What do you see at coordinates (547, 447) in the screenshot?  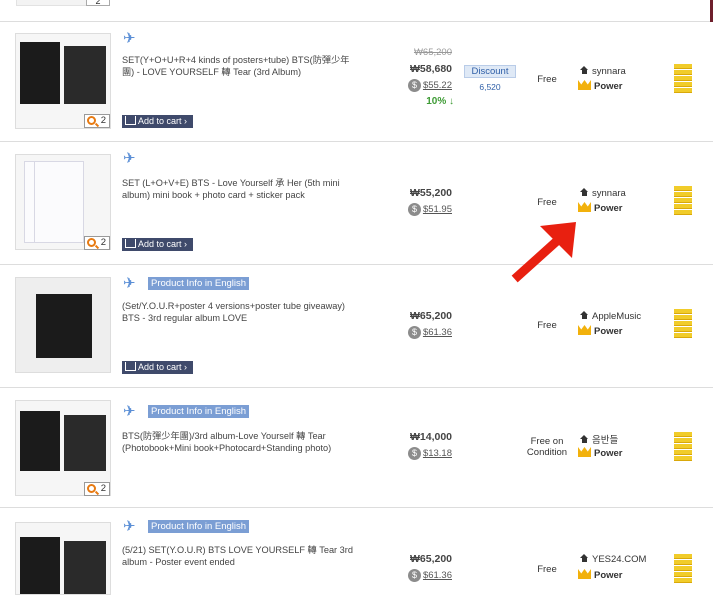 I see `shipping-info: Free on Condition` at bounding box center [547, 447].